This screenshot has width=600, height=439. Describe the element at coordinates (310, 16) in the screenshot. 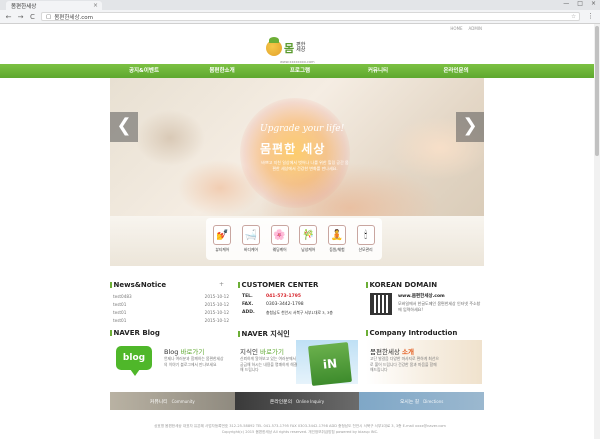

I see `url-input: ▢ 몸편한세상.com ☆` at that location.